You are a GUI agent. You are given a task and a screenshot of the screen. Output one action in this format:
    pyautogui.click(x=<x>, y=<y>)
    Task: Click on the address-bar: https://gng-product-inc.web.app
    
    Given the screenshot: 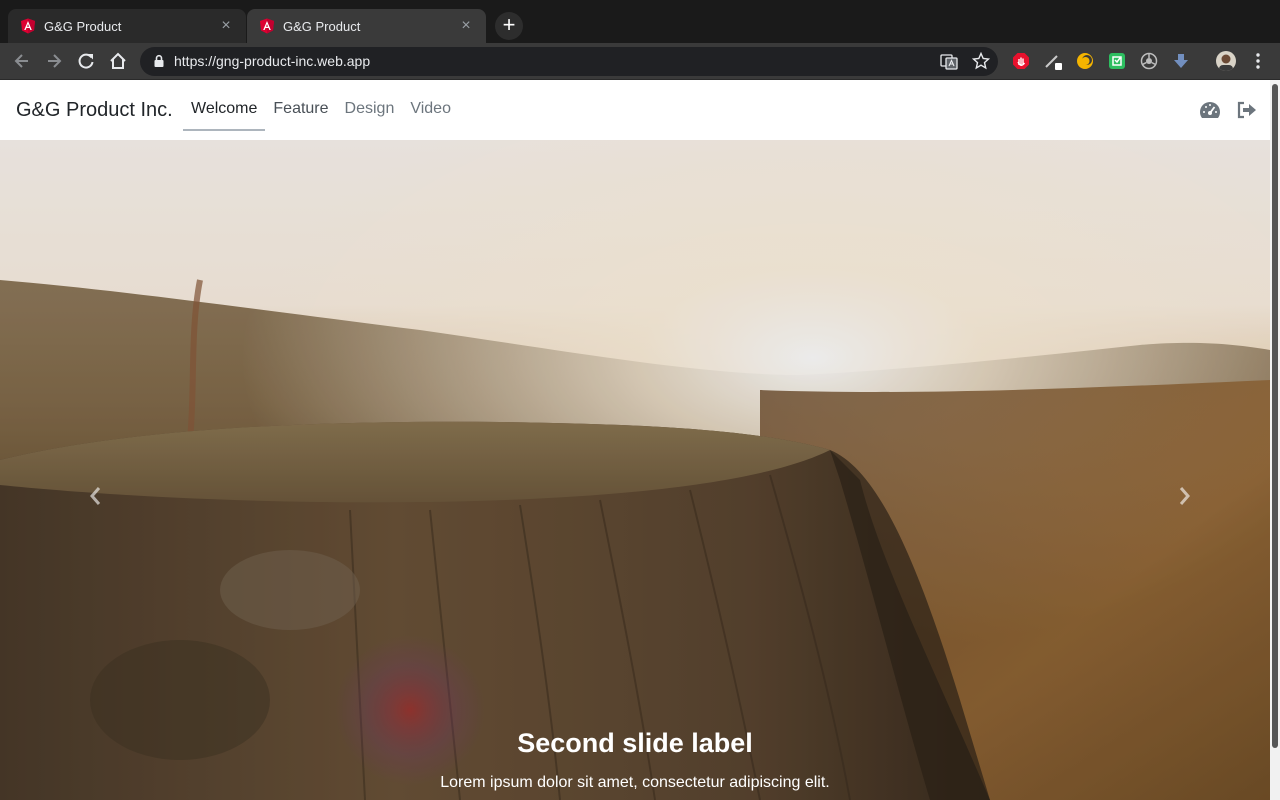 What is the action you would take?
    pyautogui.click(x=569, y=61)
    